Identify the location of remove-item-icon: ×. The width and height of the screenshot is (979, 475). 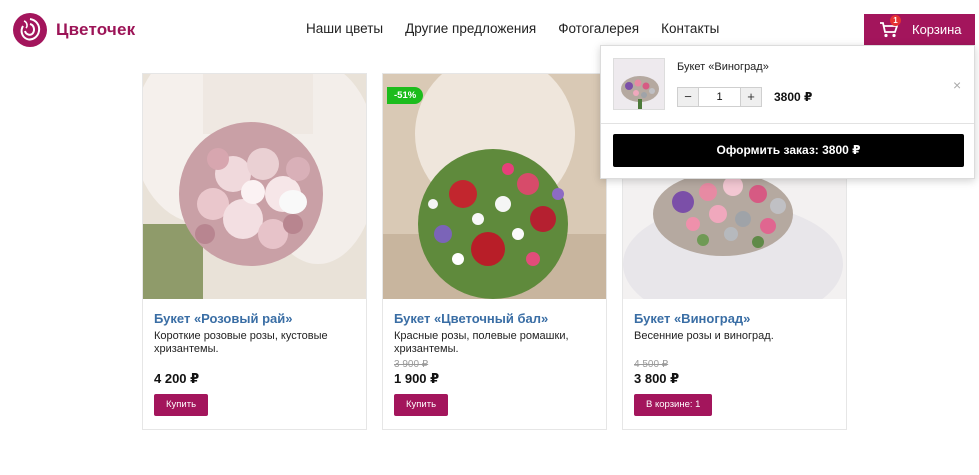
(957, 85).